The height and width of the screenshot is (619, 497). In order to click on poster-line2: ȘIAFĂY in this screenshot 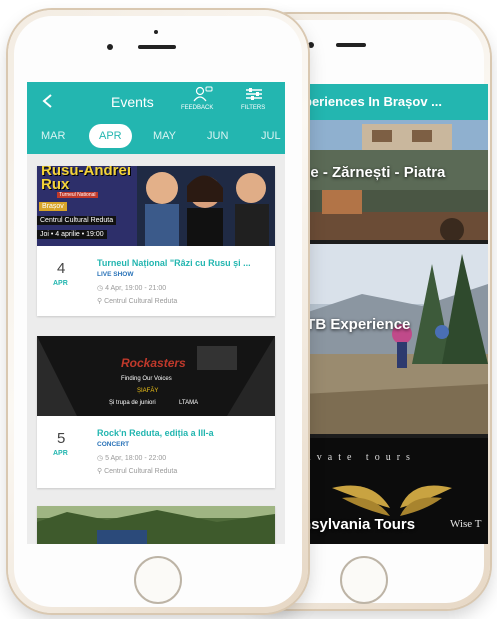, I will do `click(148, 391)`.